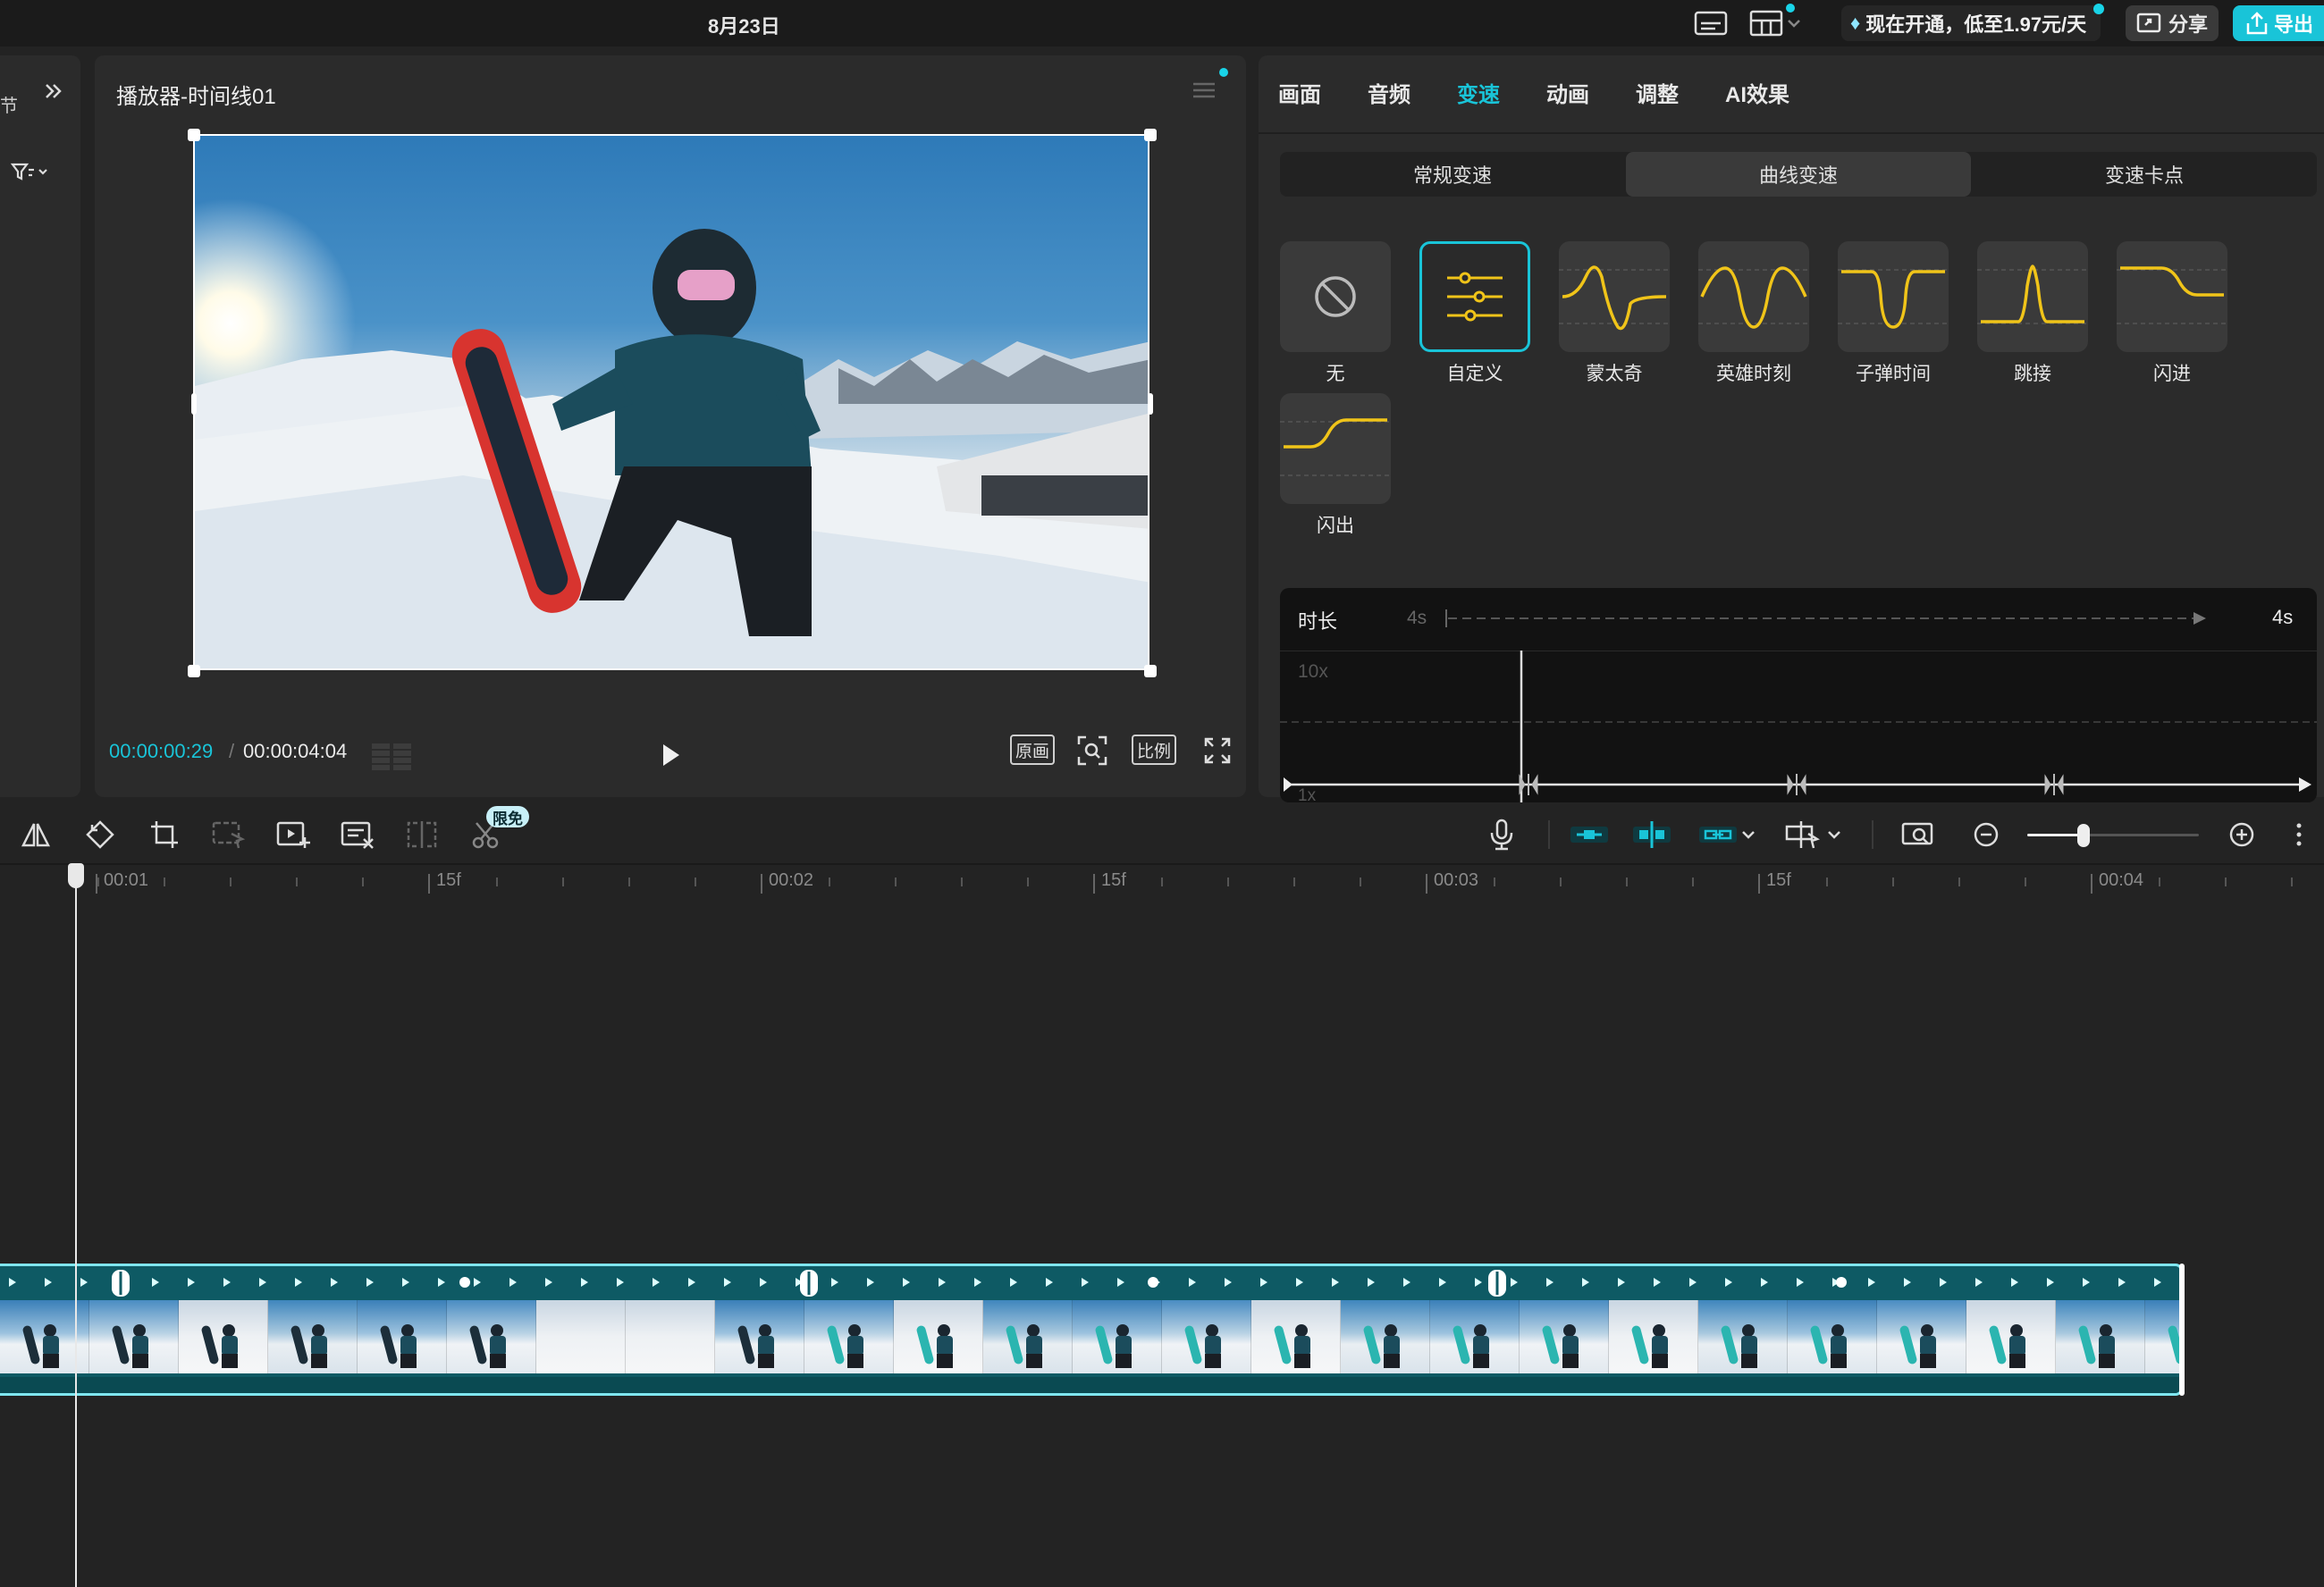 Image resolution: width=2324 pixels, height=1587 pixels. What do you see at coordinates (1718, 834) in the screenshot?
I see `linkage-icon` at bounding box center [1718, 834].